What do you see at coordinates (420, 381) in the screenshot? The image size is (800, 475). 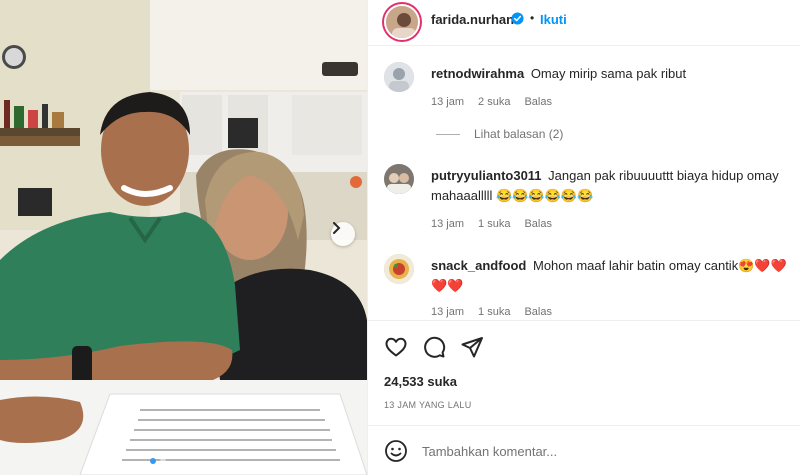 I see `likes-count: 24,533 suka` at bounding box center [420, 381].